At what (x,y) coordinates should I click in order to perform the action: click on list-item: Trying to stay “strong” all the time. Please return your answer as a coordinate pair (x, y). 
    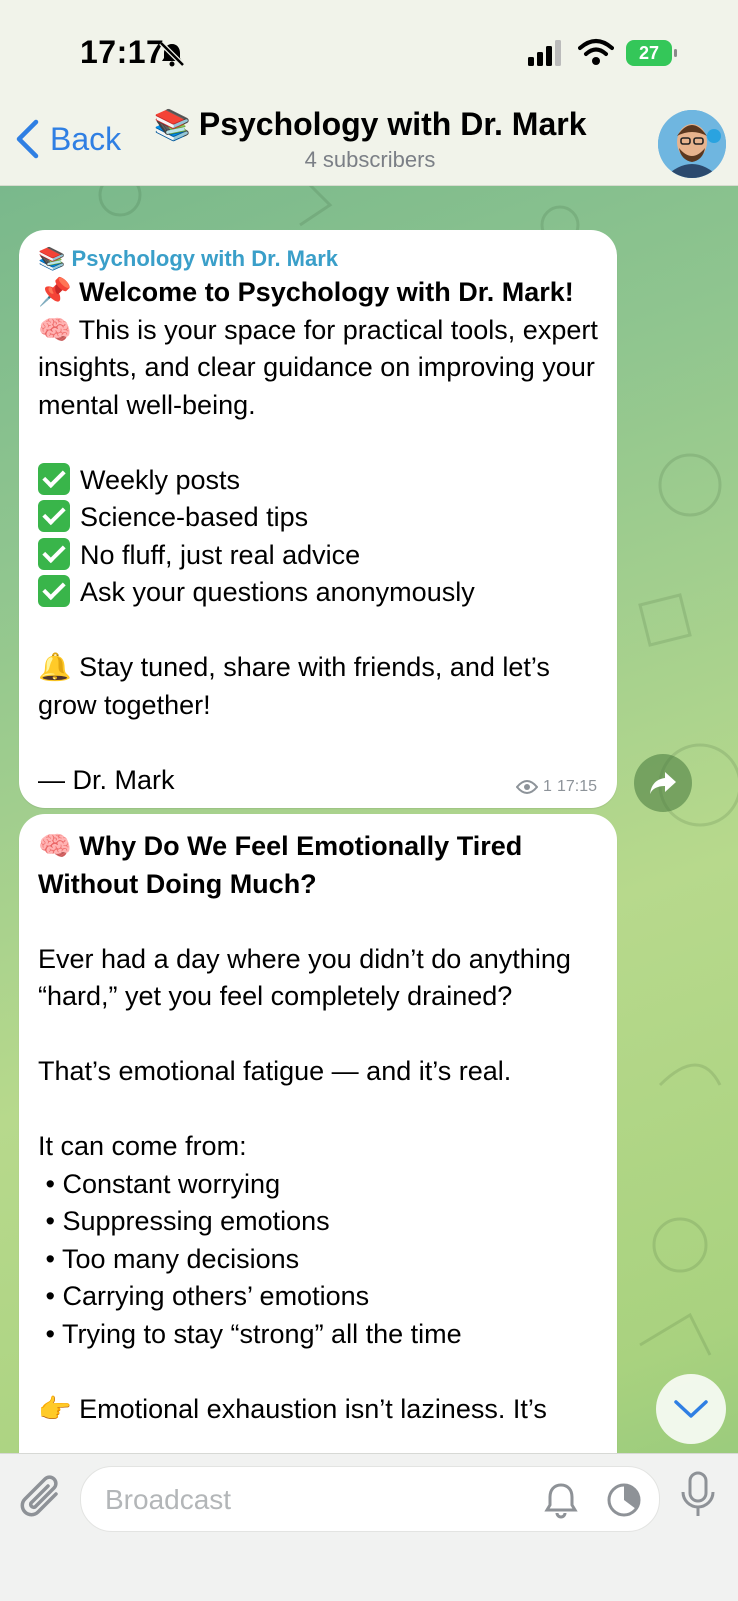
    Looking at the image, I should click on (261, 1333).